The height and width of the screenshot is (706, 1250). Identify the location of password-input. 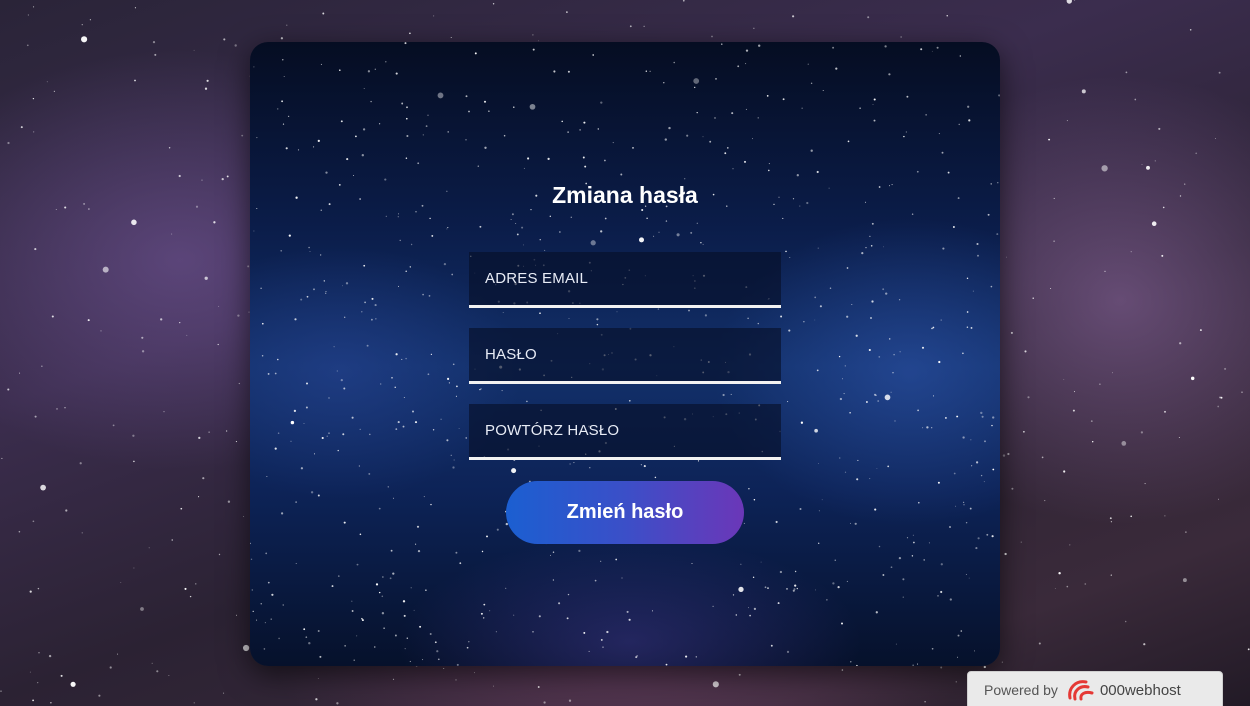
(625, 354).